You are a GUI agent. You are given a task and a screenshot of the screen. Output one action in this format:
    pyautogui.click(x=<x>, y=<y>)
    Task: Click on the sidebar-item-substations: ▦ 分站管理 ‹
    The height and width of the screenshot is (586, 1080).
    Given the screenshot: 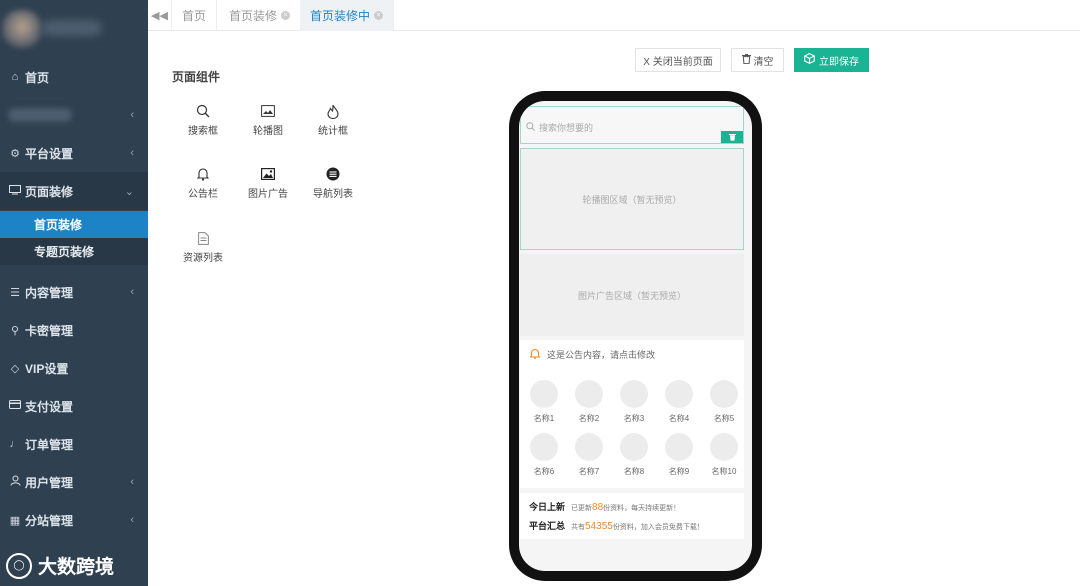 What is the action you would take?
    pyautogui.click(x=74, y=520)
    